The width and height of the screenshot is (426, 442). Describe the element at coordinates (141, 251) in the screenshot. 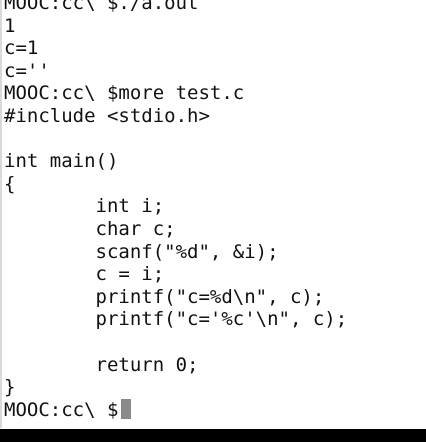

I see `terminal-line-text: scanf("%d", &i);` at that location.